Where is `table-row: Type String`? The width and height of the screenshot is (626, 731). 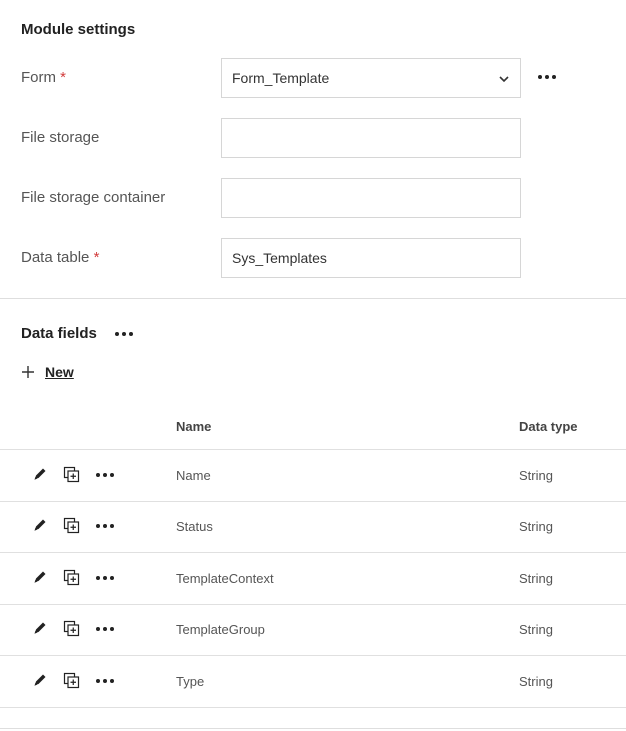
table-row: Type String is located at coordinates (313, 682).